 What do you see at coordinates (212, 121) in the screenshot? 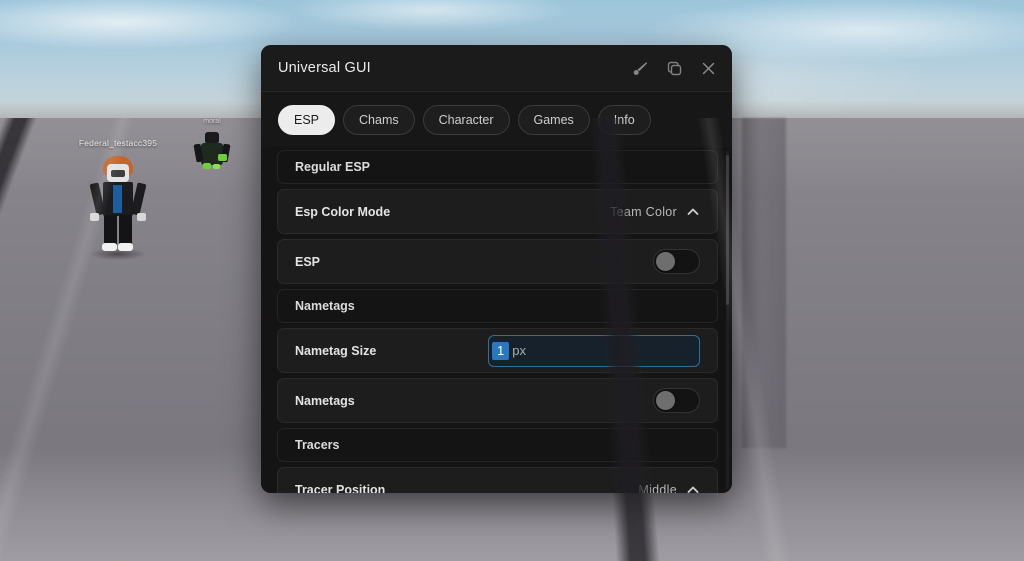
I see `player-nametag: moral` at bounding box center [212, 121].